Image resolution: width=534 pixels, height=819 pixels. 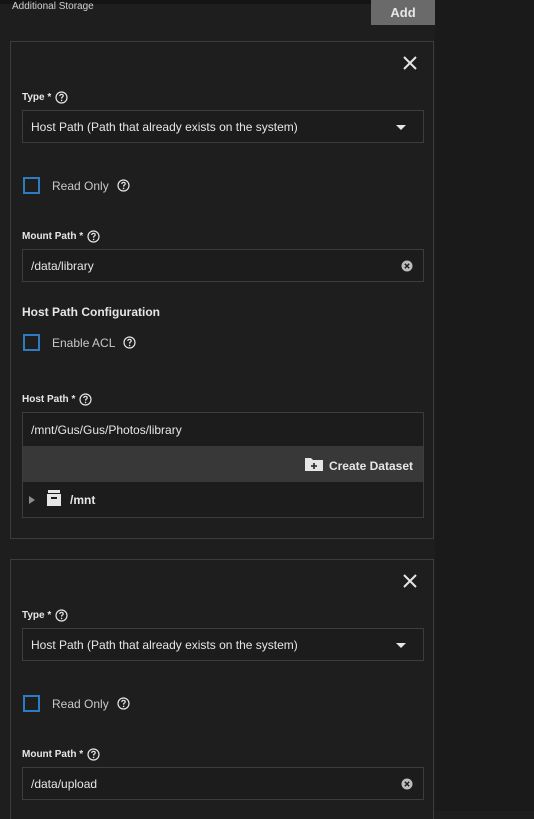 I want to click on explorer-toolbar: Create Dataset, so click(x=223, y=464).